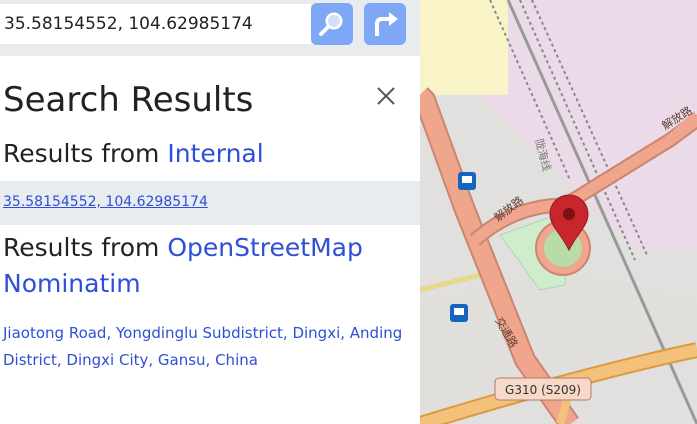 This screenshot has height=424, width=697. Describe the element at coordinates (450, 282) in the screenshot. I see `minor-road` at that location.